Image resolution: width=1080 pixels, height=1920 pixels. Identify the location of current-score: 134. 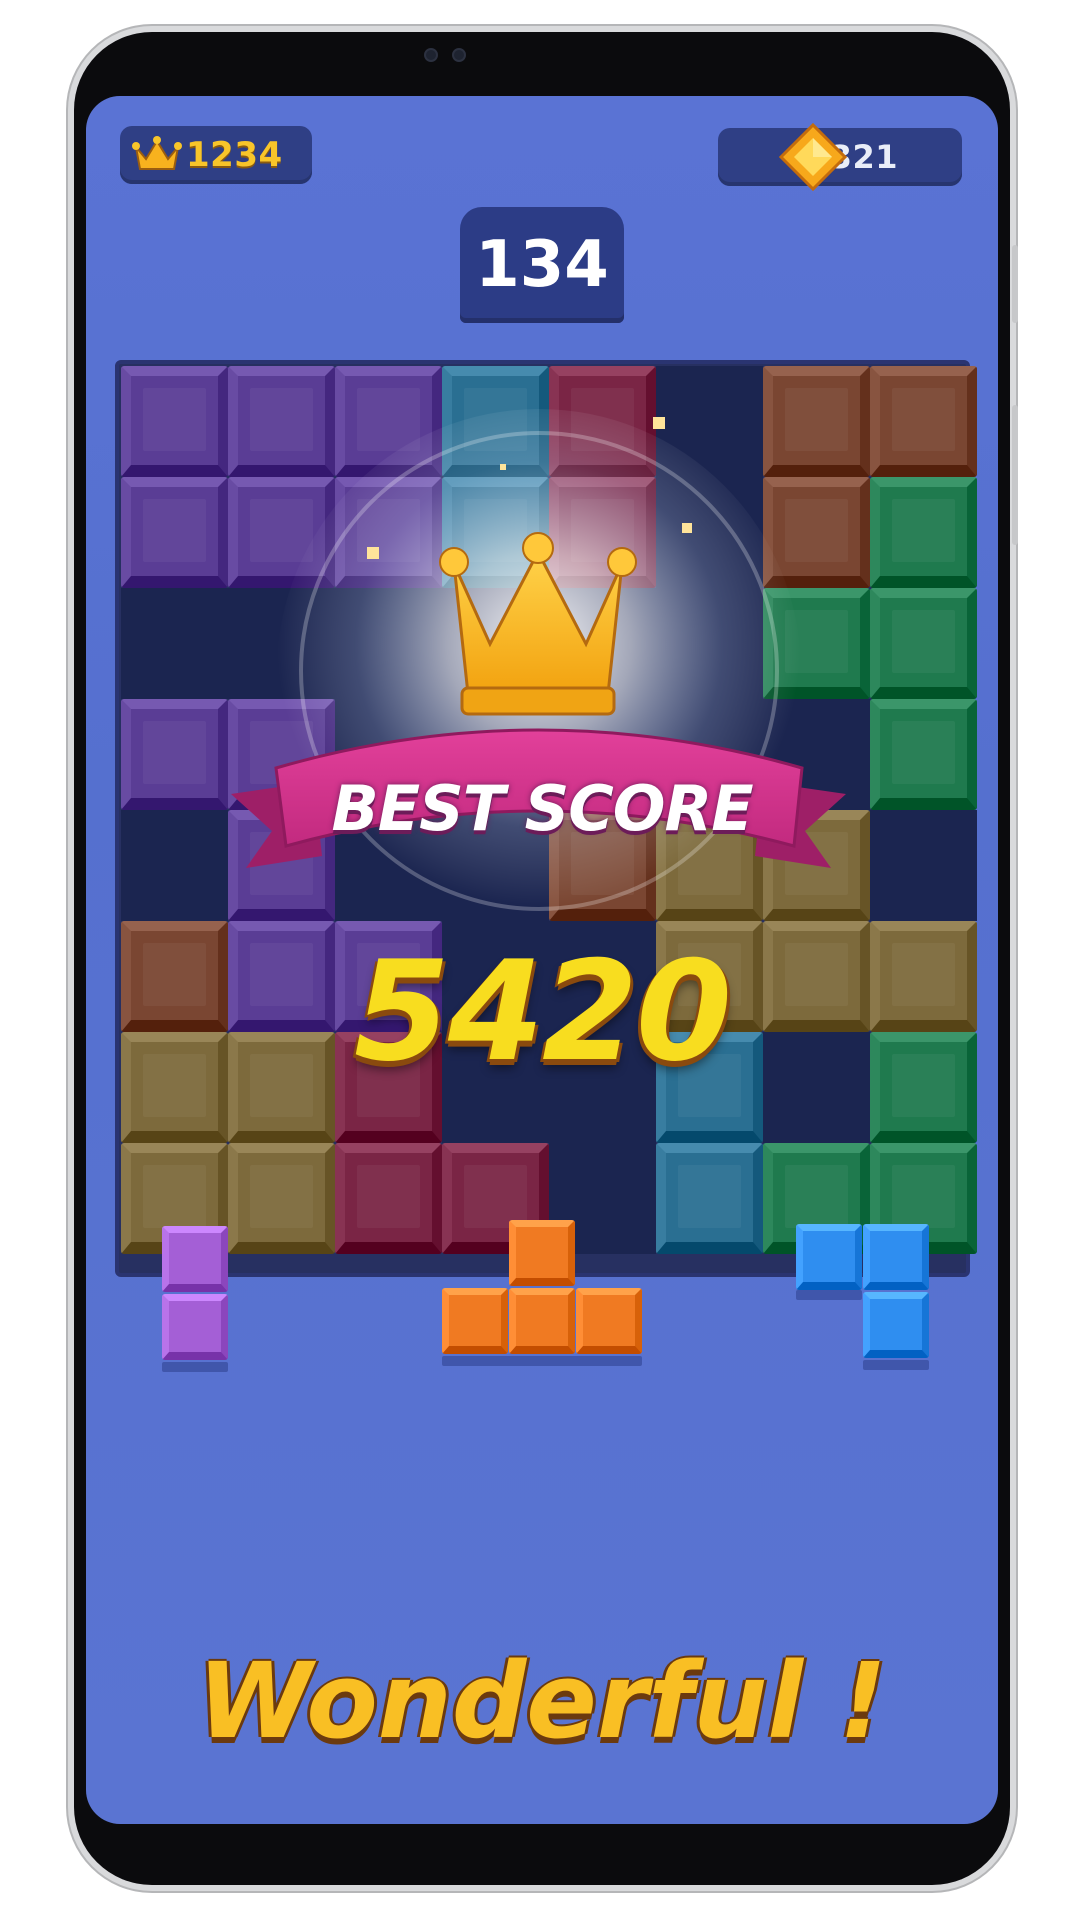
(542, 265).